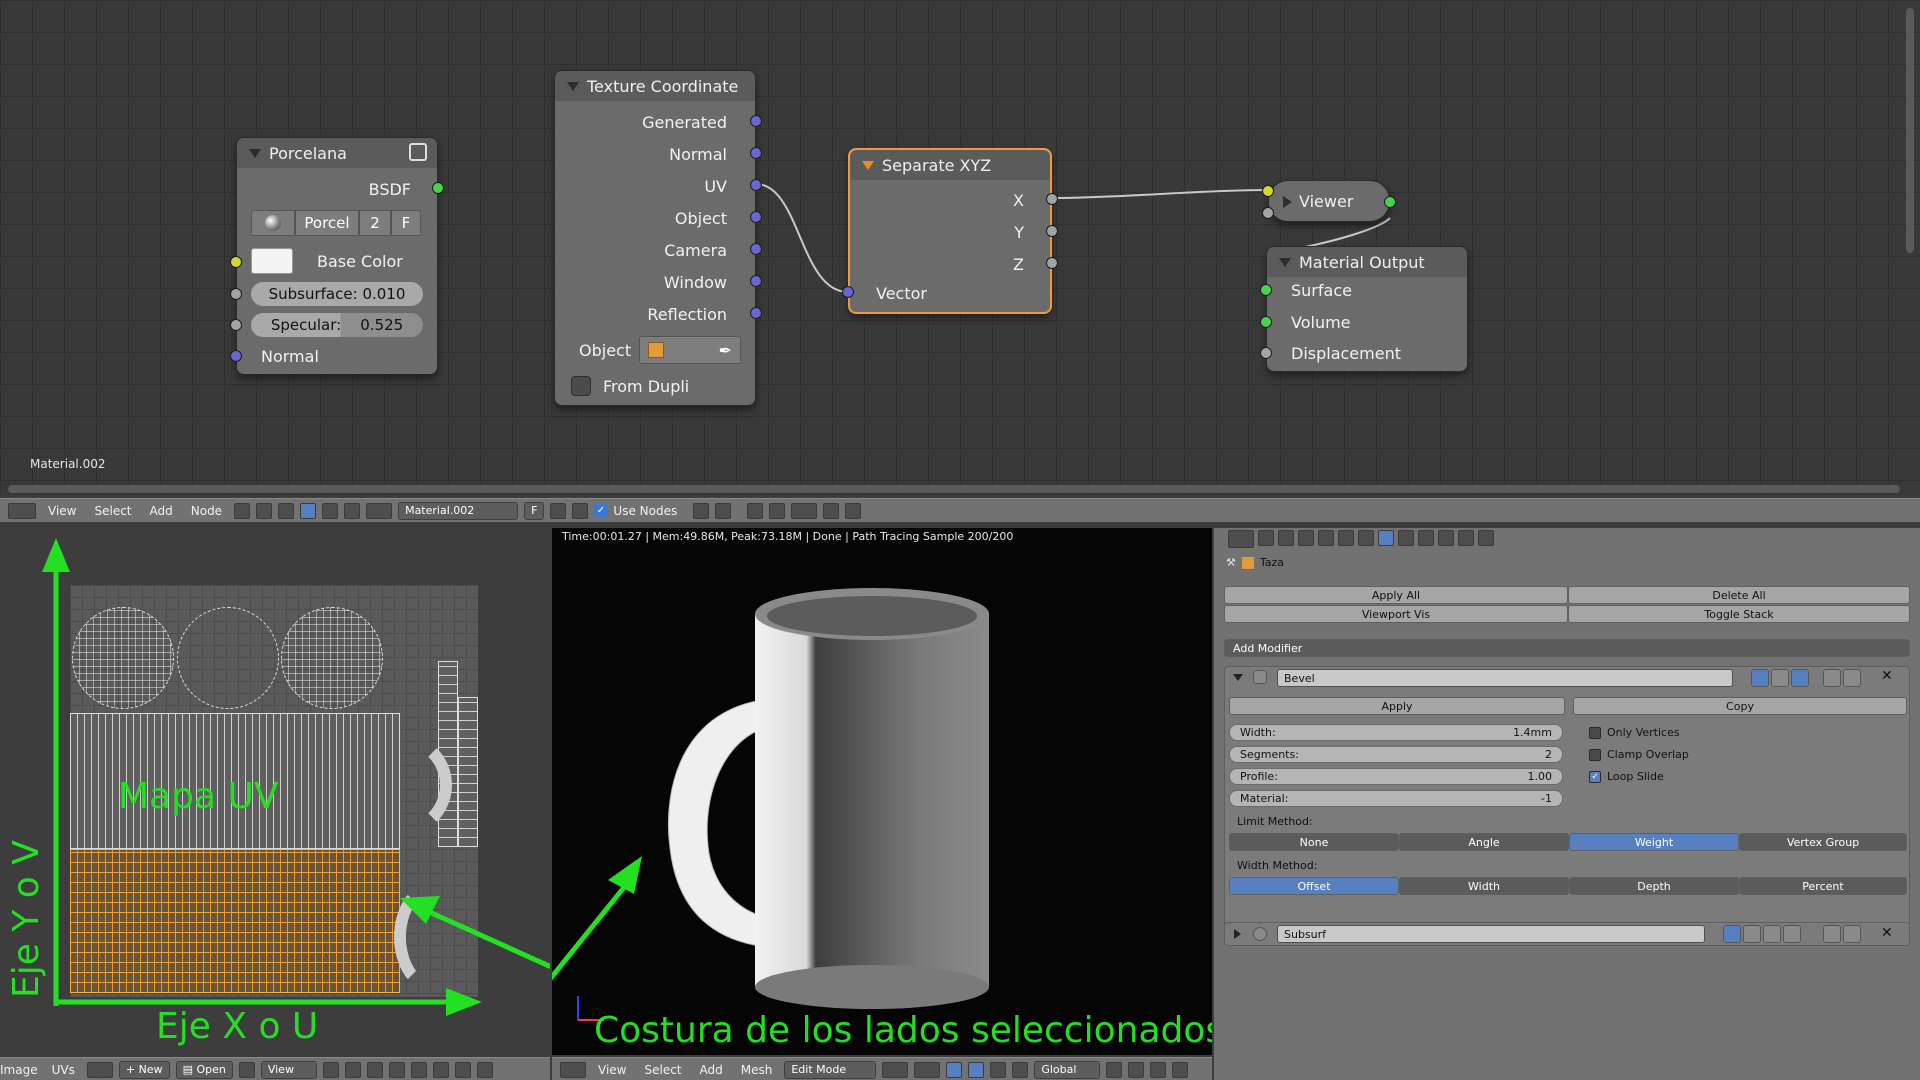  I want to click on specular-socket, so click(236, 325).